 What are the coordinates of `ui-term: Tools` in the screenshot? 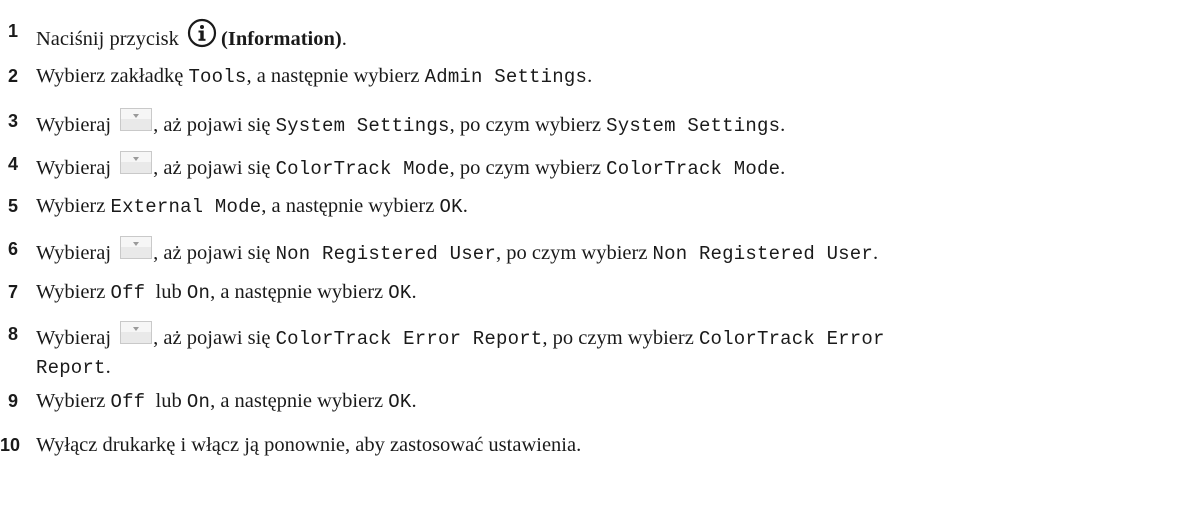 It's located at (217, 77).